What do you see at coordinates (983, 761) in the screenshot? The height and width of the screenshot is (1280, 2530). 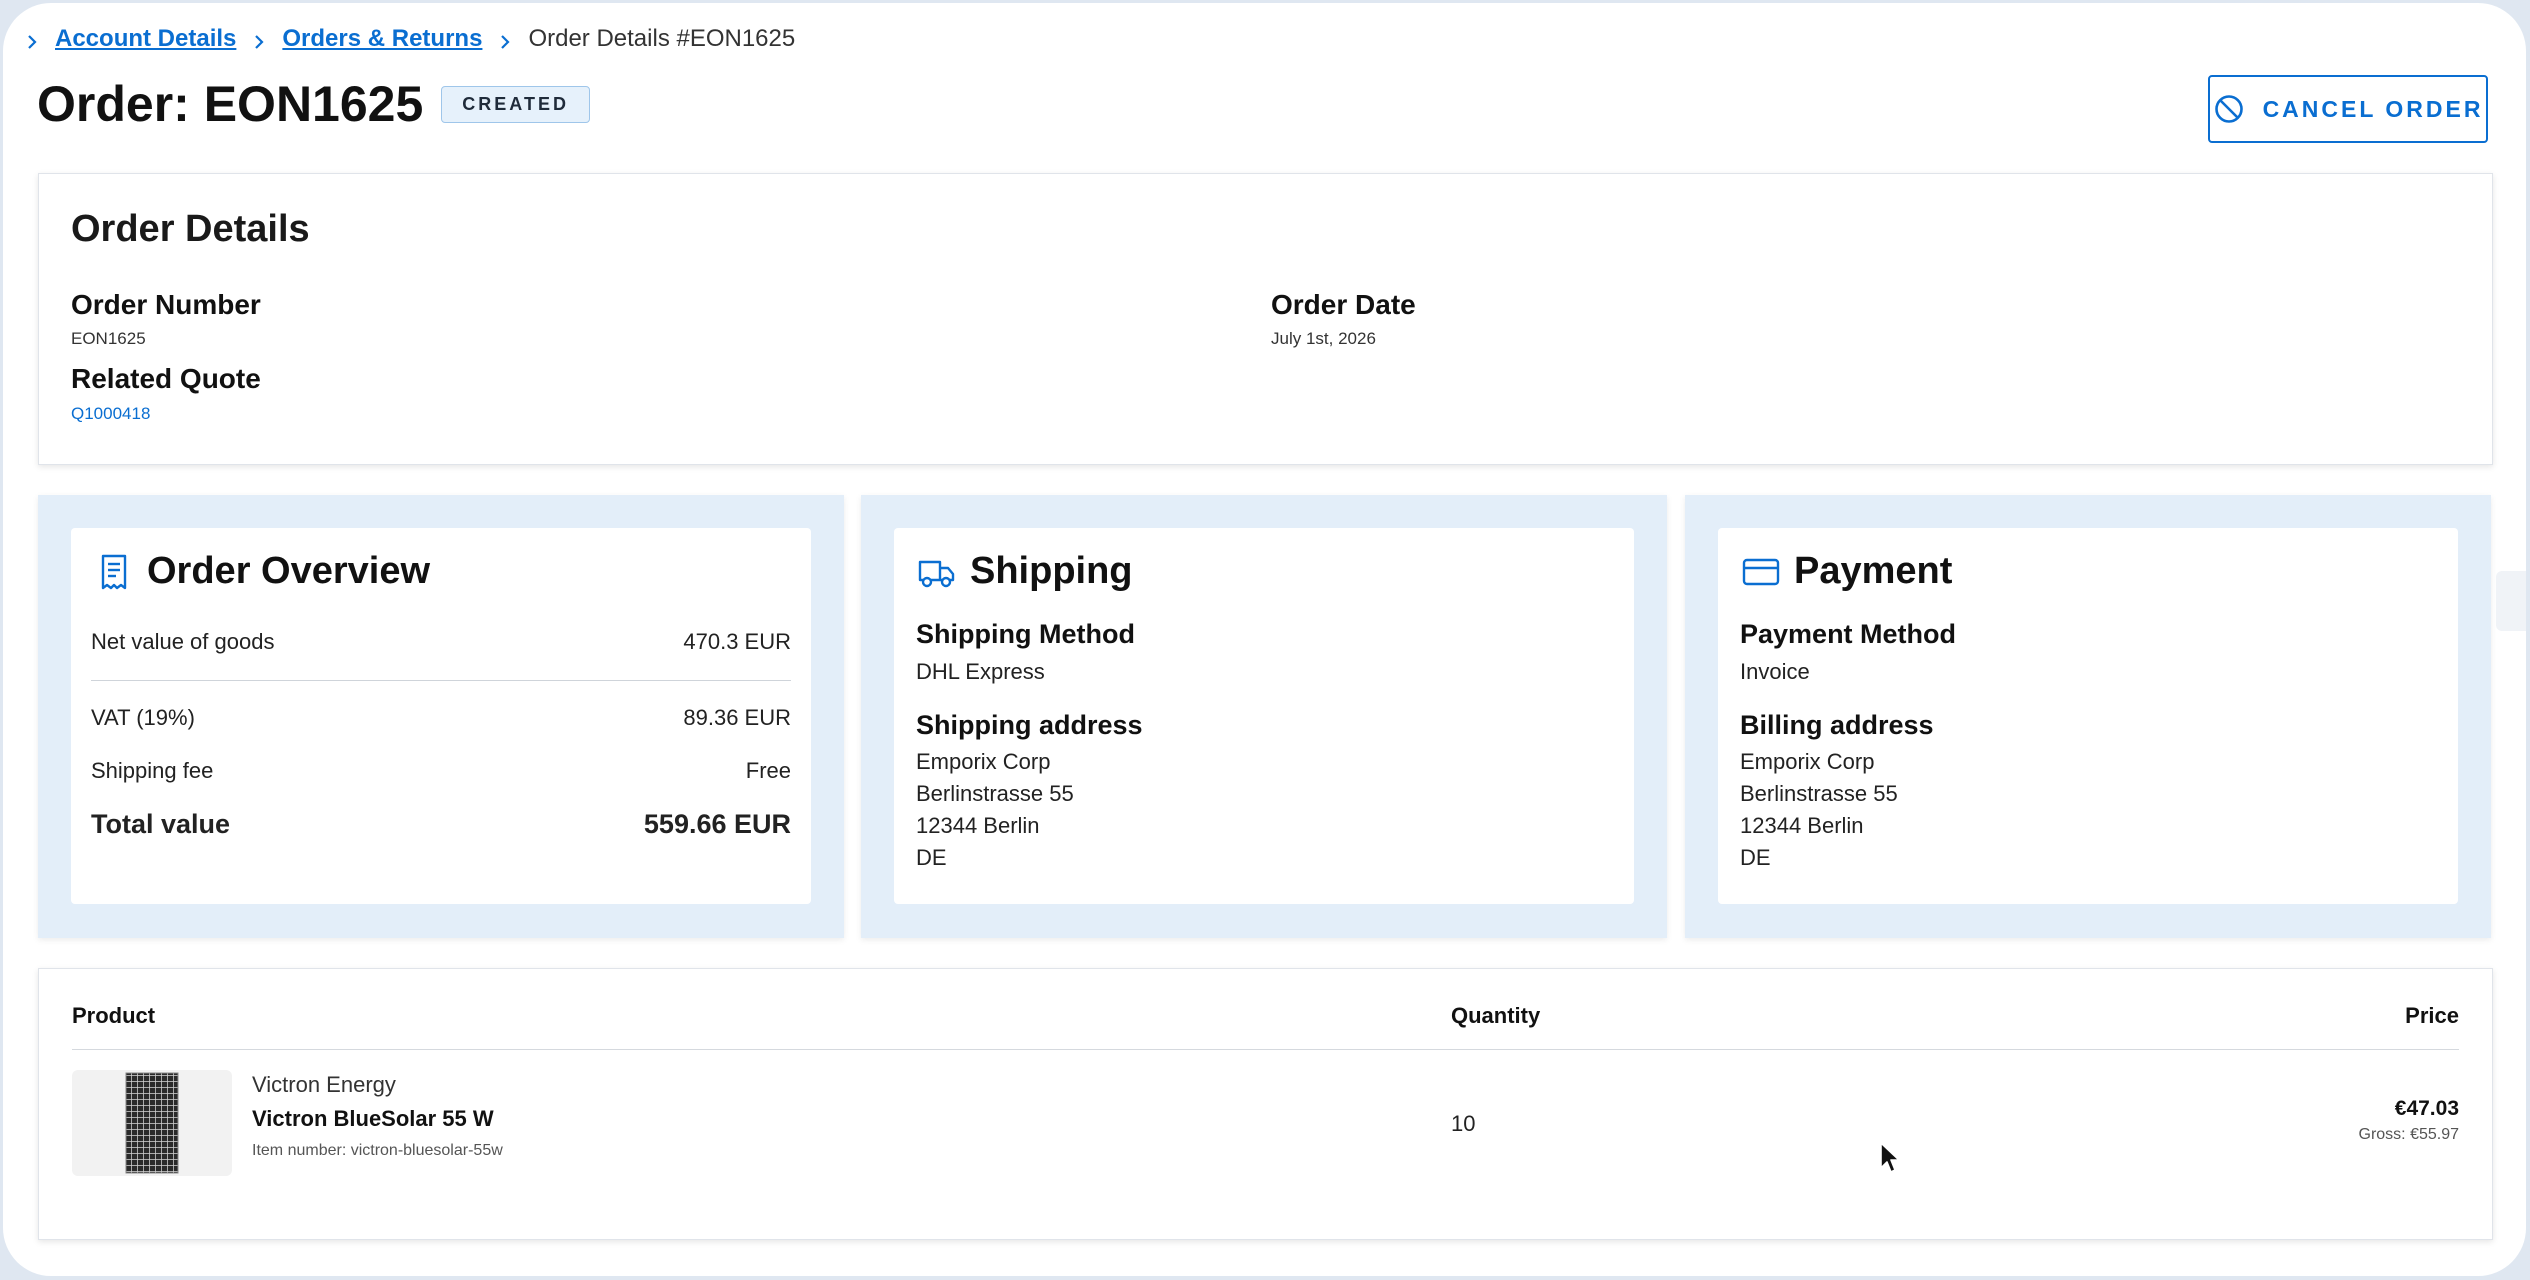 I see `shipping-address-line: Emporix Corp` at bounding box center [983, 761].